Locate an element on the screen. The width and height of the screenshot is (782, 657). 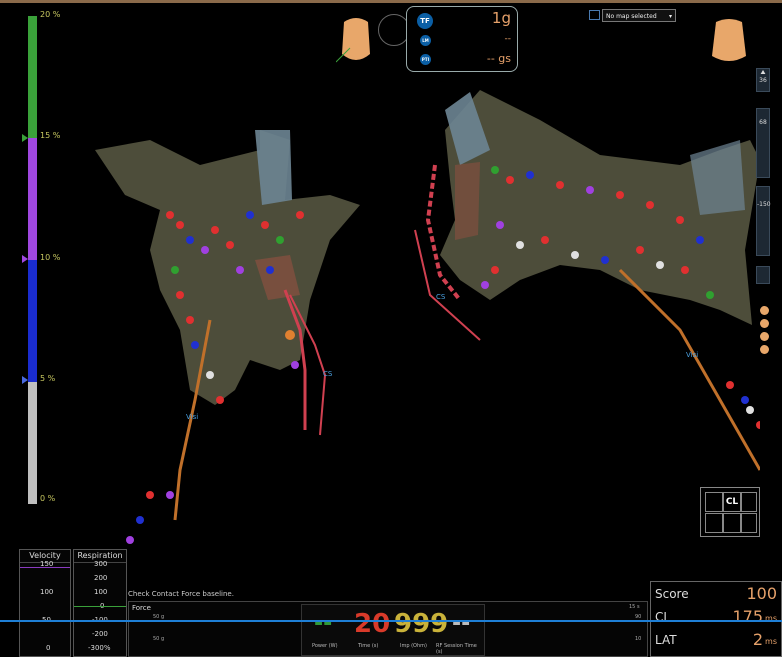
gauge-icon is located at coordinates (749, 502).